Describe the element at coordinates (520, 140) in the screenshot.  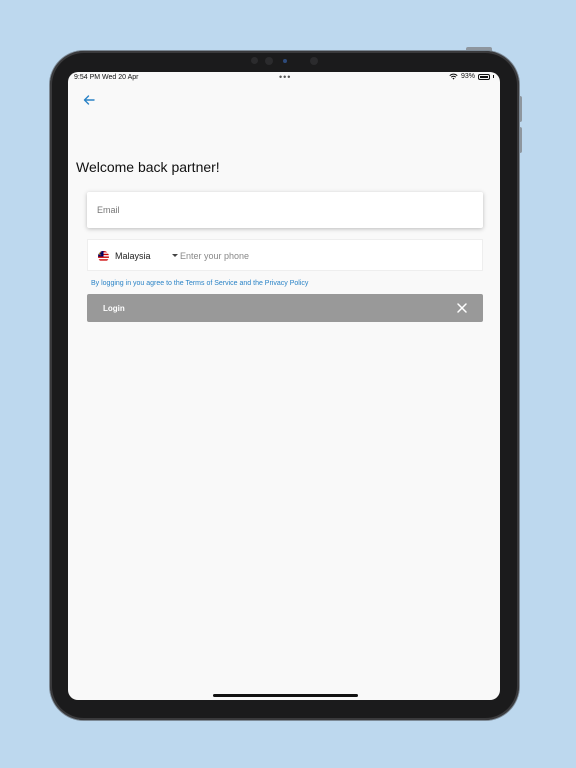
I see `device-volume-down` at that location.